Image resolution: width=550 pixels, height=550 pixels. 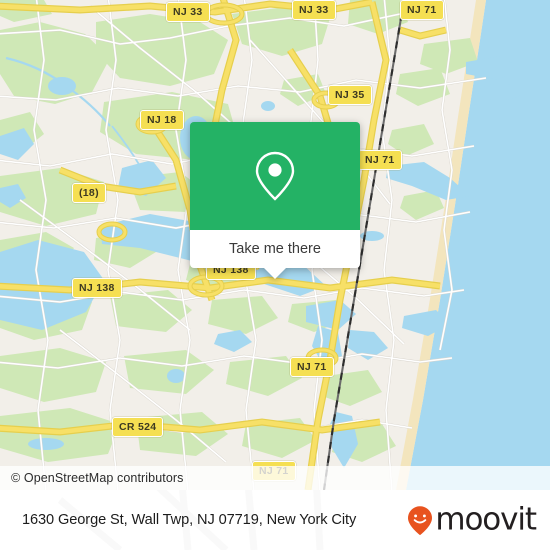 I want to click on road-shield-nj-33-upper: NJ 33, so click(x=314, y=10).